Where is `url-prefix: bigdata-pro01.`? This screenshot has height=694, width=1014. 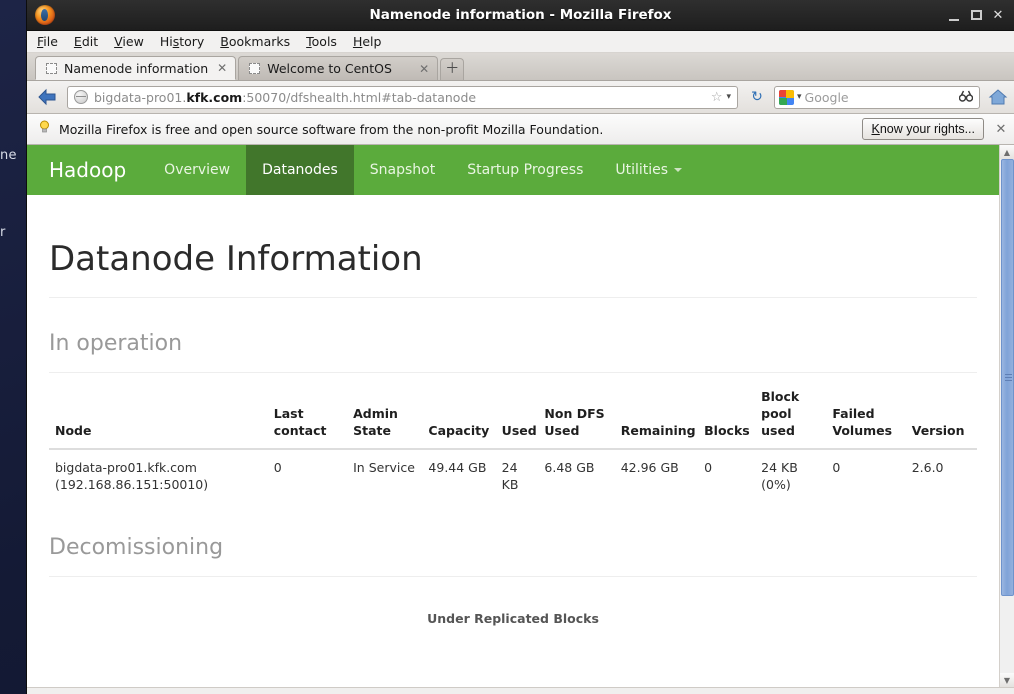 url-prefix: bigdata-pro01. is located at coordinates (140, 97).